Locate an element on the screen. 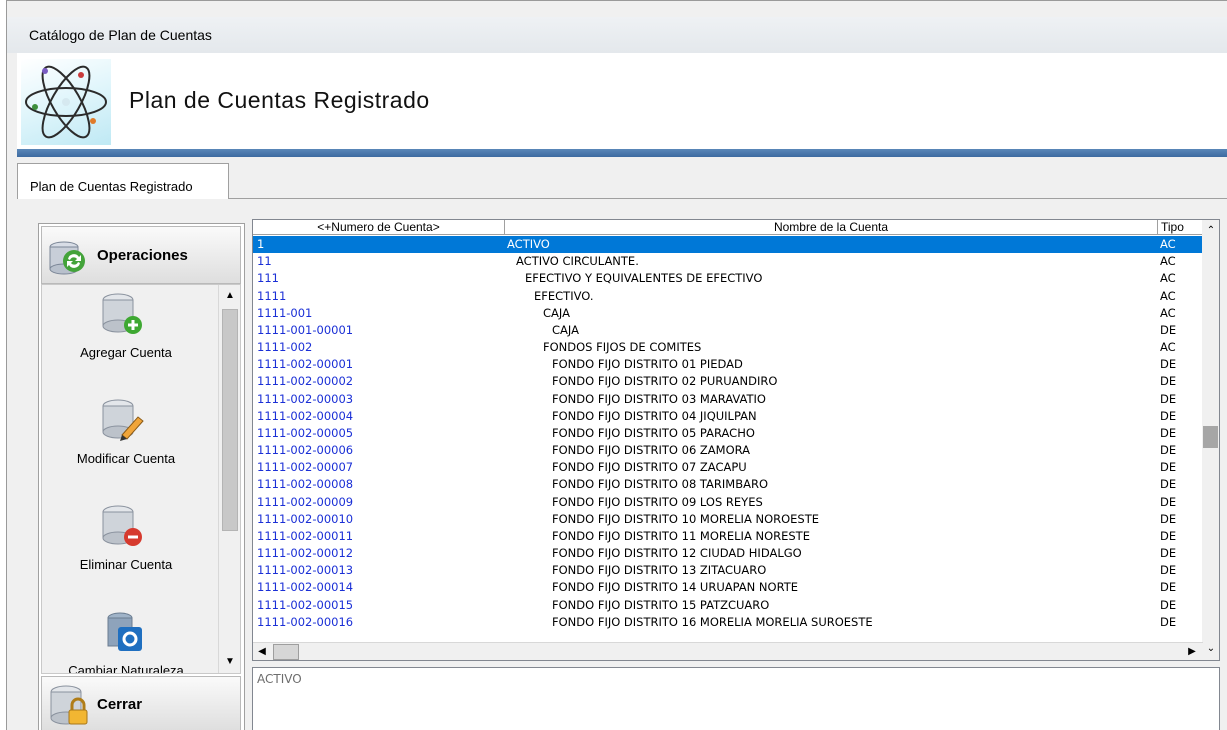 This screenshot has width=1227, height=730. scroll-up-icon: ⌃ is located at coordinates (1210, 231).